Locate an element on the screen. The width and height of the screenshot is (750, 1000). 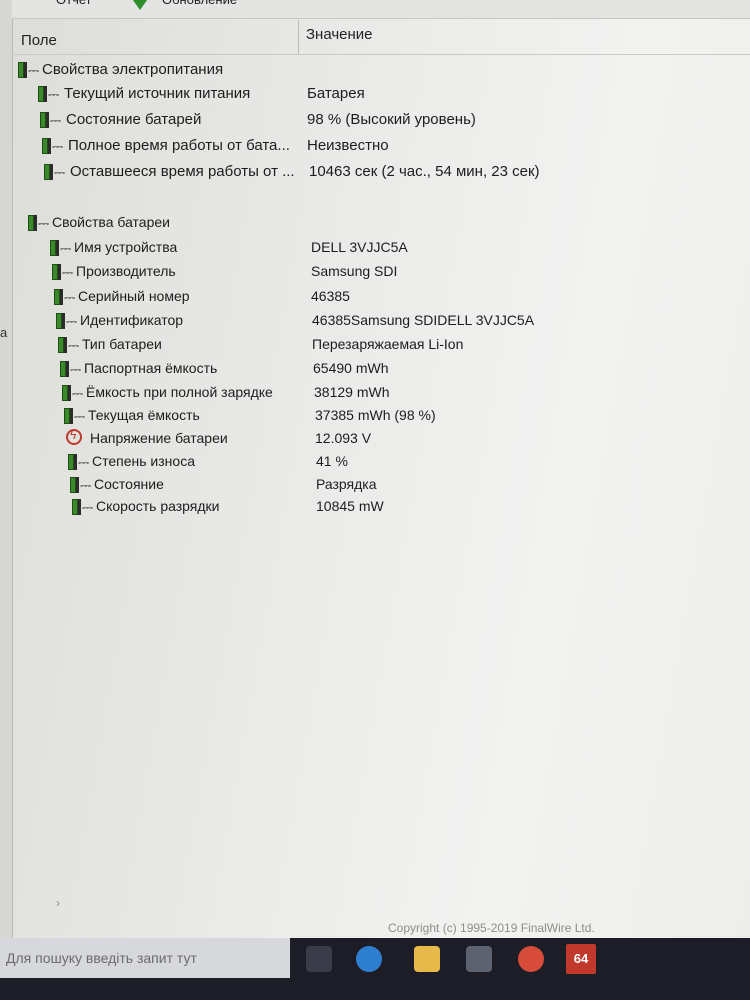
property-label: Серийный номер is located at coordinates (134, 296).